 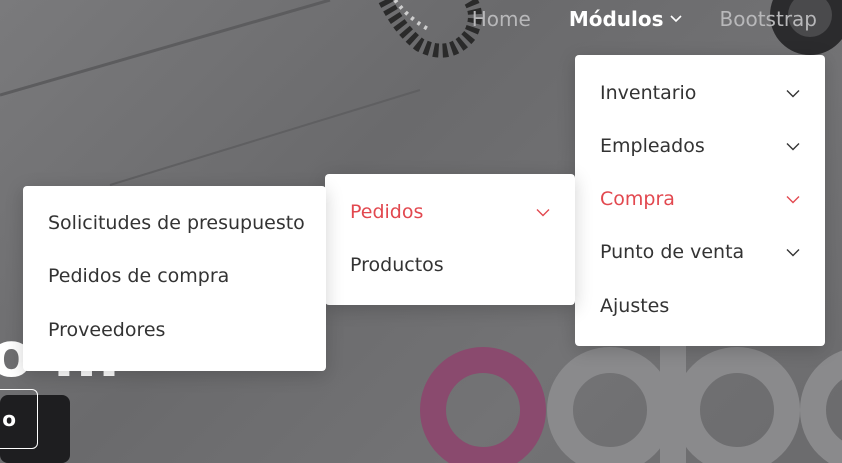 I want to click on nav-item-home: Home, so click(x=501, y=19).